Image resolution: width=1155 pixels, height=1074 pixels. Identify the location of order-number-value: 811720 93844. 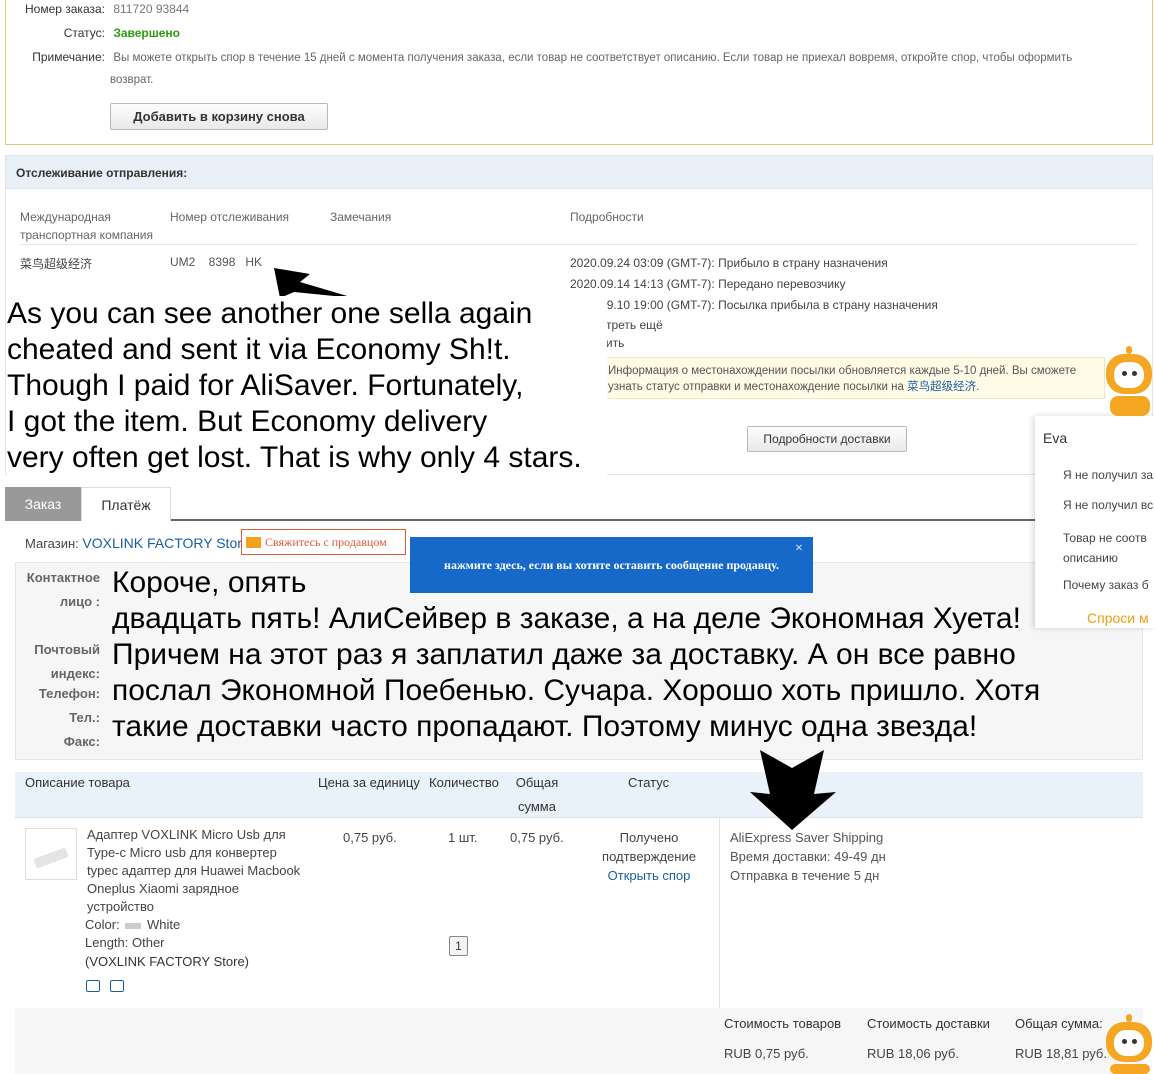
(151, 9).